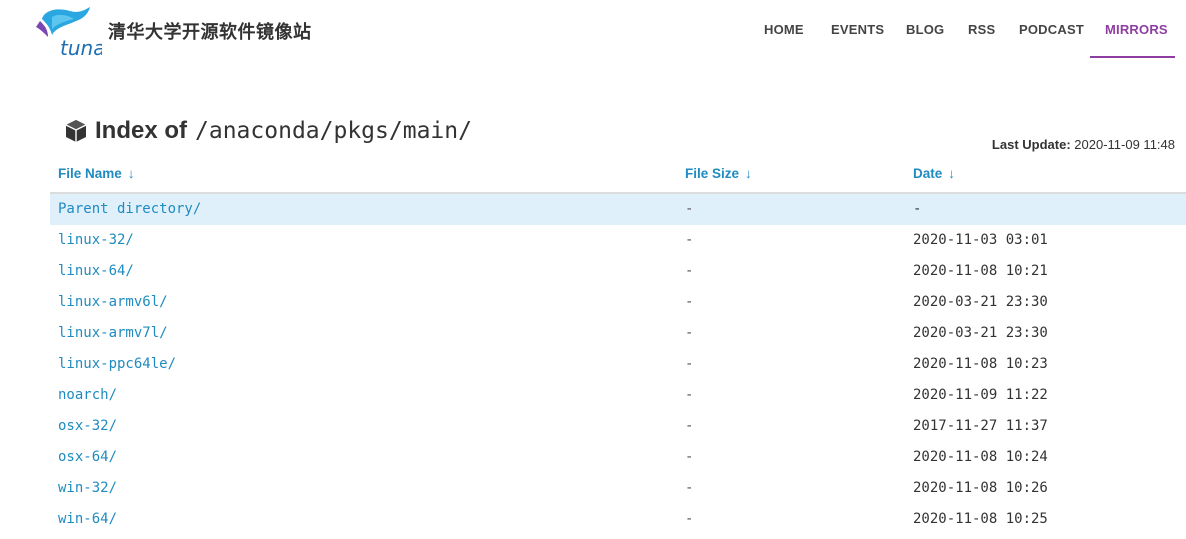 This screenshot has height=539, width=1186. Describe the element at coordinates (980, 519) in the screenshot. I see `file-date: 2020-11-08 10:25` at that location.